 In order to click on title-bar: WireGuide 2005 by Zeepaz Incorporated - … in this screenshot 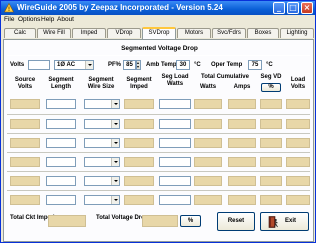, I will do `click(158, 8)`.